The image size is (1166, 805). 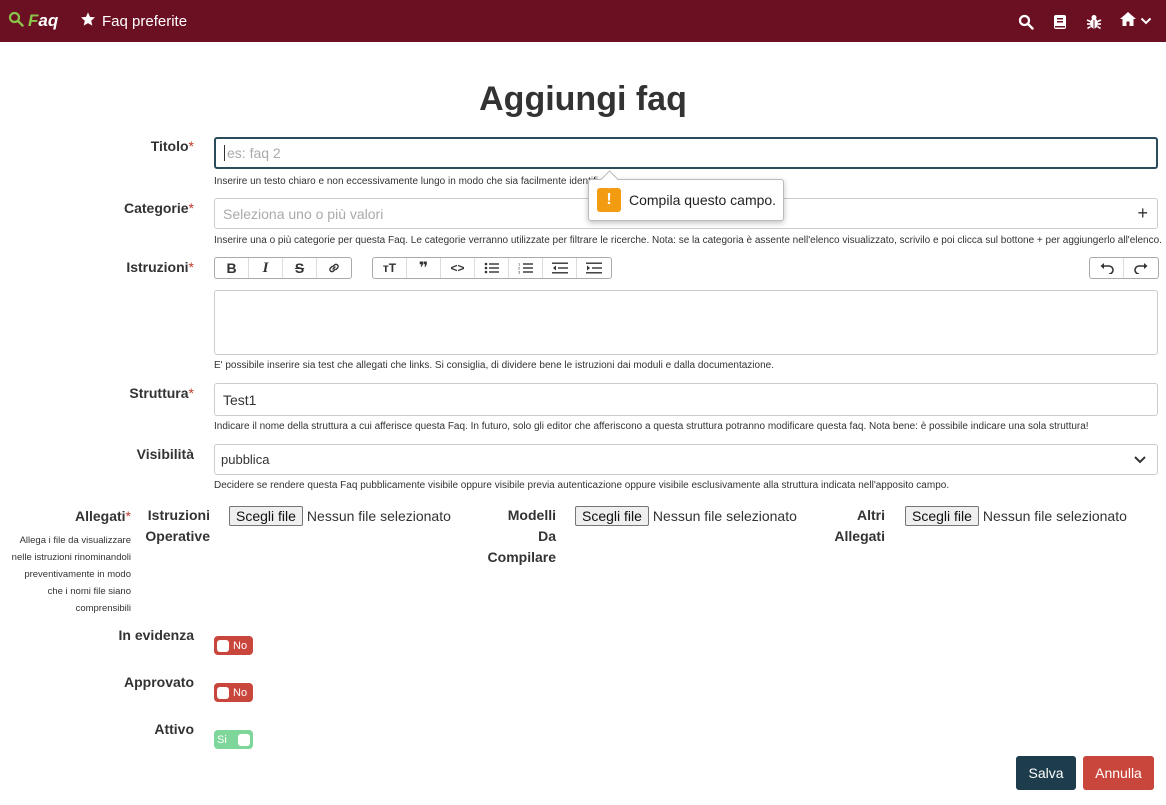 What do you see at coordinates (177, 525) in the screenshot?
I see `istruzioni-operative-label: Istruzioni Operative` at bounding box center [177, 525].